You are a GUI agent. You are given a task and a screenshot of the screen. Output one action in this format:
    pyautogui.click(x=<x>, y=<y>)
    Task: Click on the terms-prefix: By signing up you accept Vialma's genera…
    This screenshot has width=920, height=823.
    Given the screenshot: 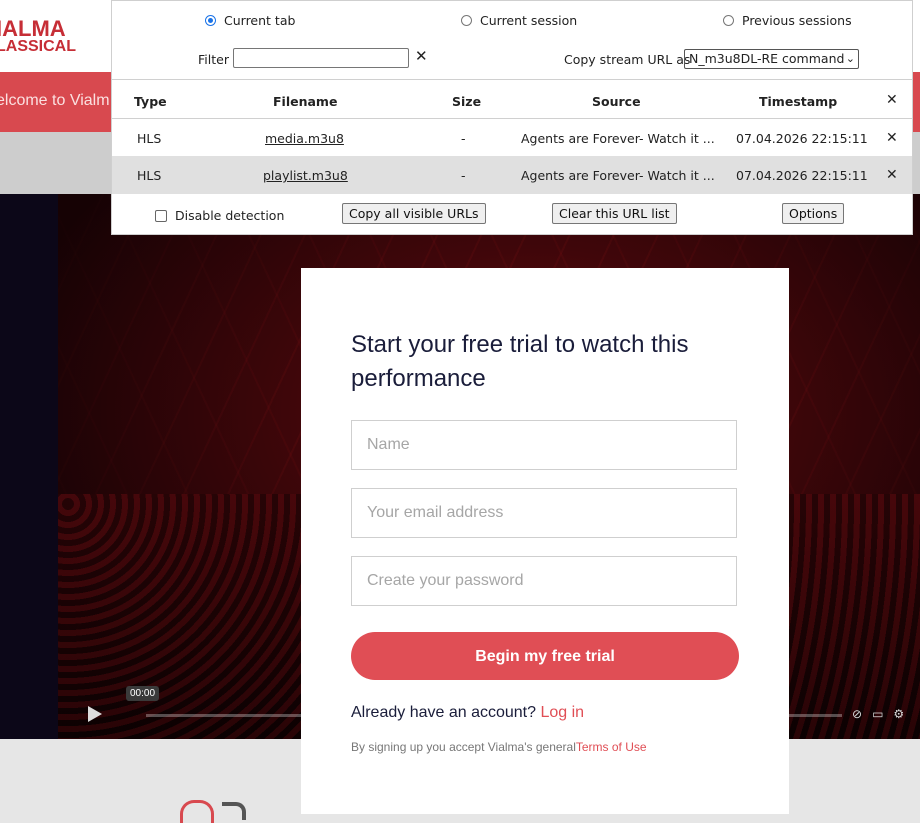 What is the action you would take?
    pyautogui.click(x=463, y=747)
    